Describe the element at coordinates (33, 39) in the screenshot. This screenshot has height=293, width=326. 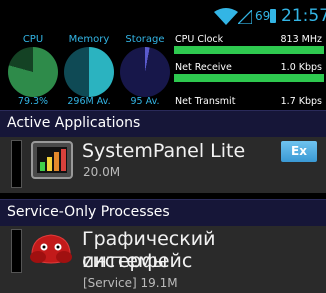
I see `cpu-gauge-label: CPU` at that location.